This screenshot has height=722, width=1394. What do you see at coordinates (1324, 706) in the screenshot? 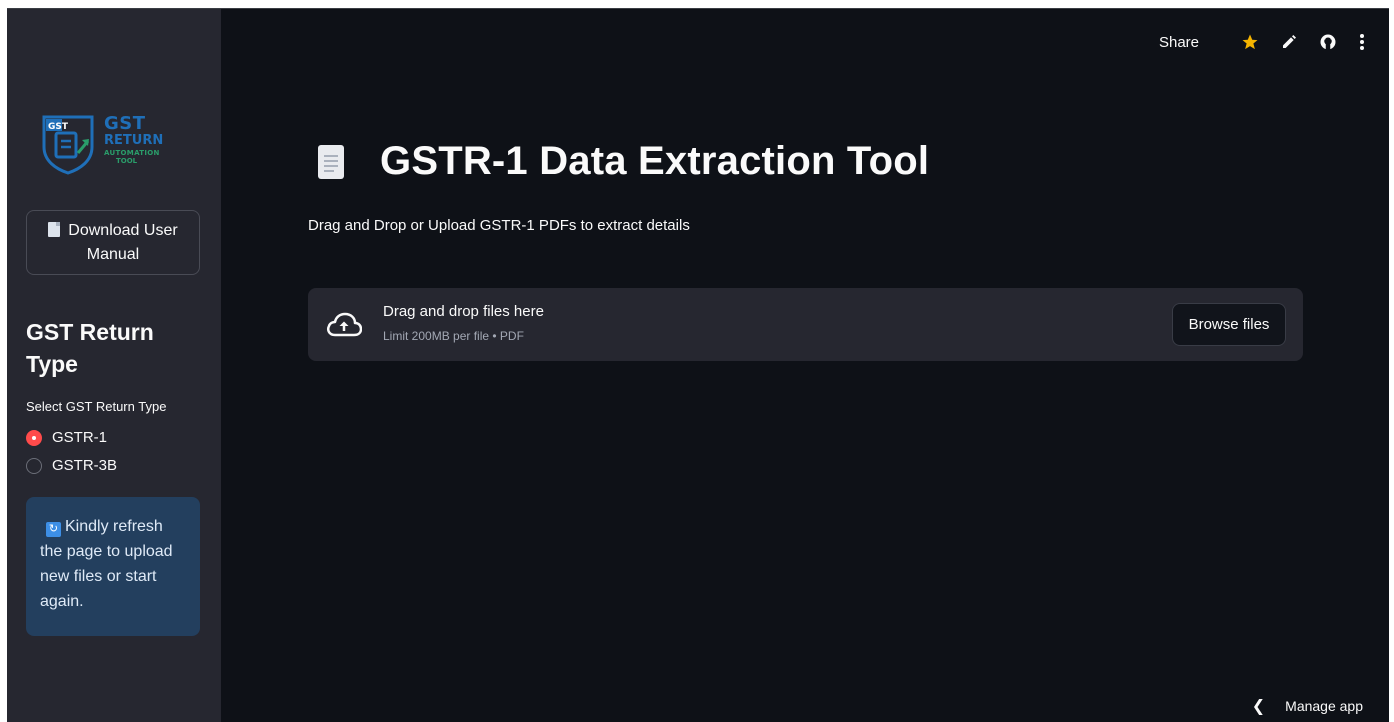
I see `manage-app-label: Manage app` at bounding box center [1324, 706].